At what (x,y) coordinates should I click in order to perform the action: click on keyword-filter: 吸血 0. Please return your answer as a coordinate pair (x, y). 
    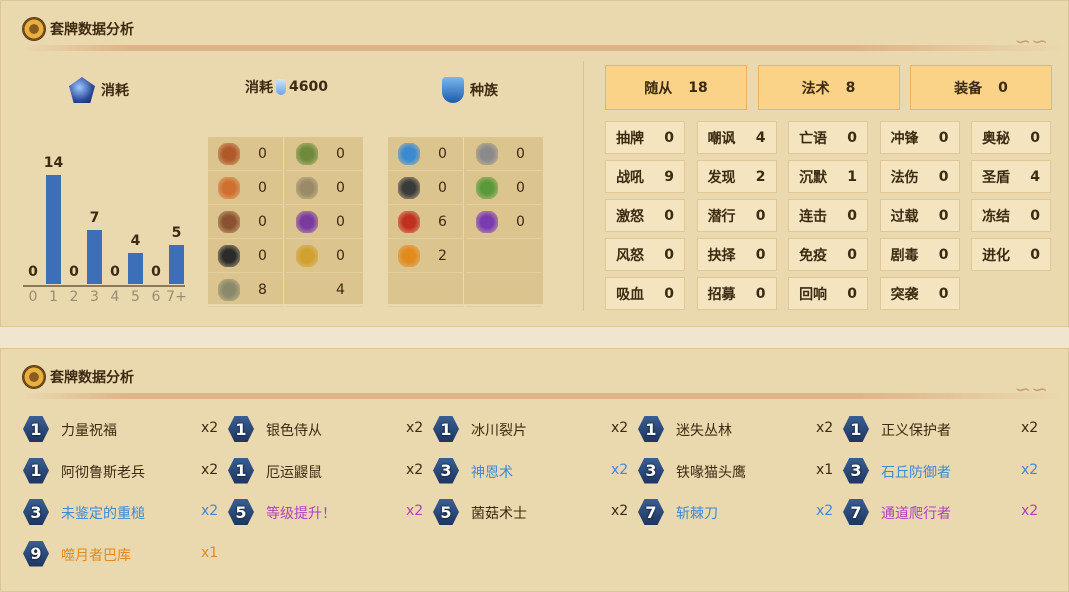
    Looking at the image, I should click on (645, 293).